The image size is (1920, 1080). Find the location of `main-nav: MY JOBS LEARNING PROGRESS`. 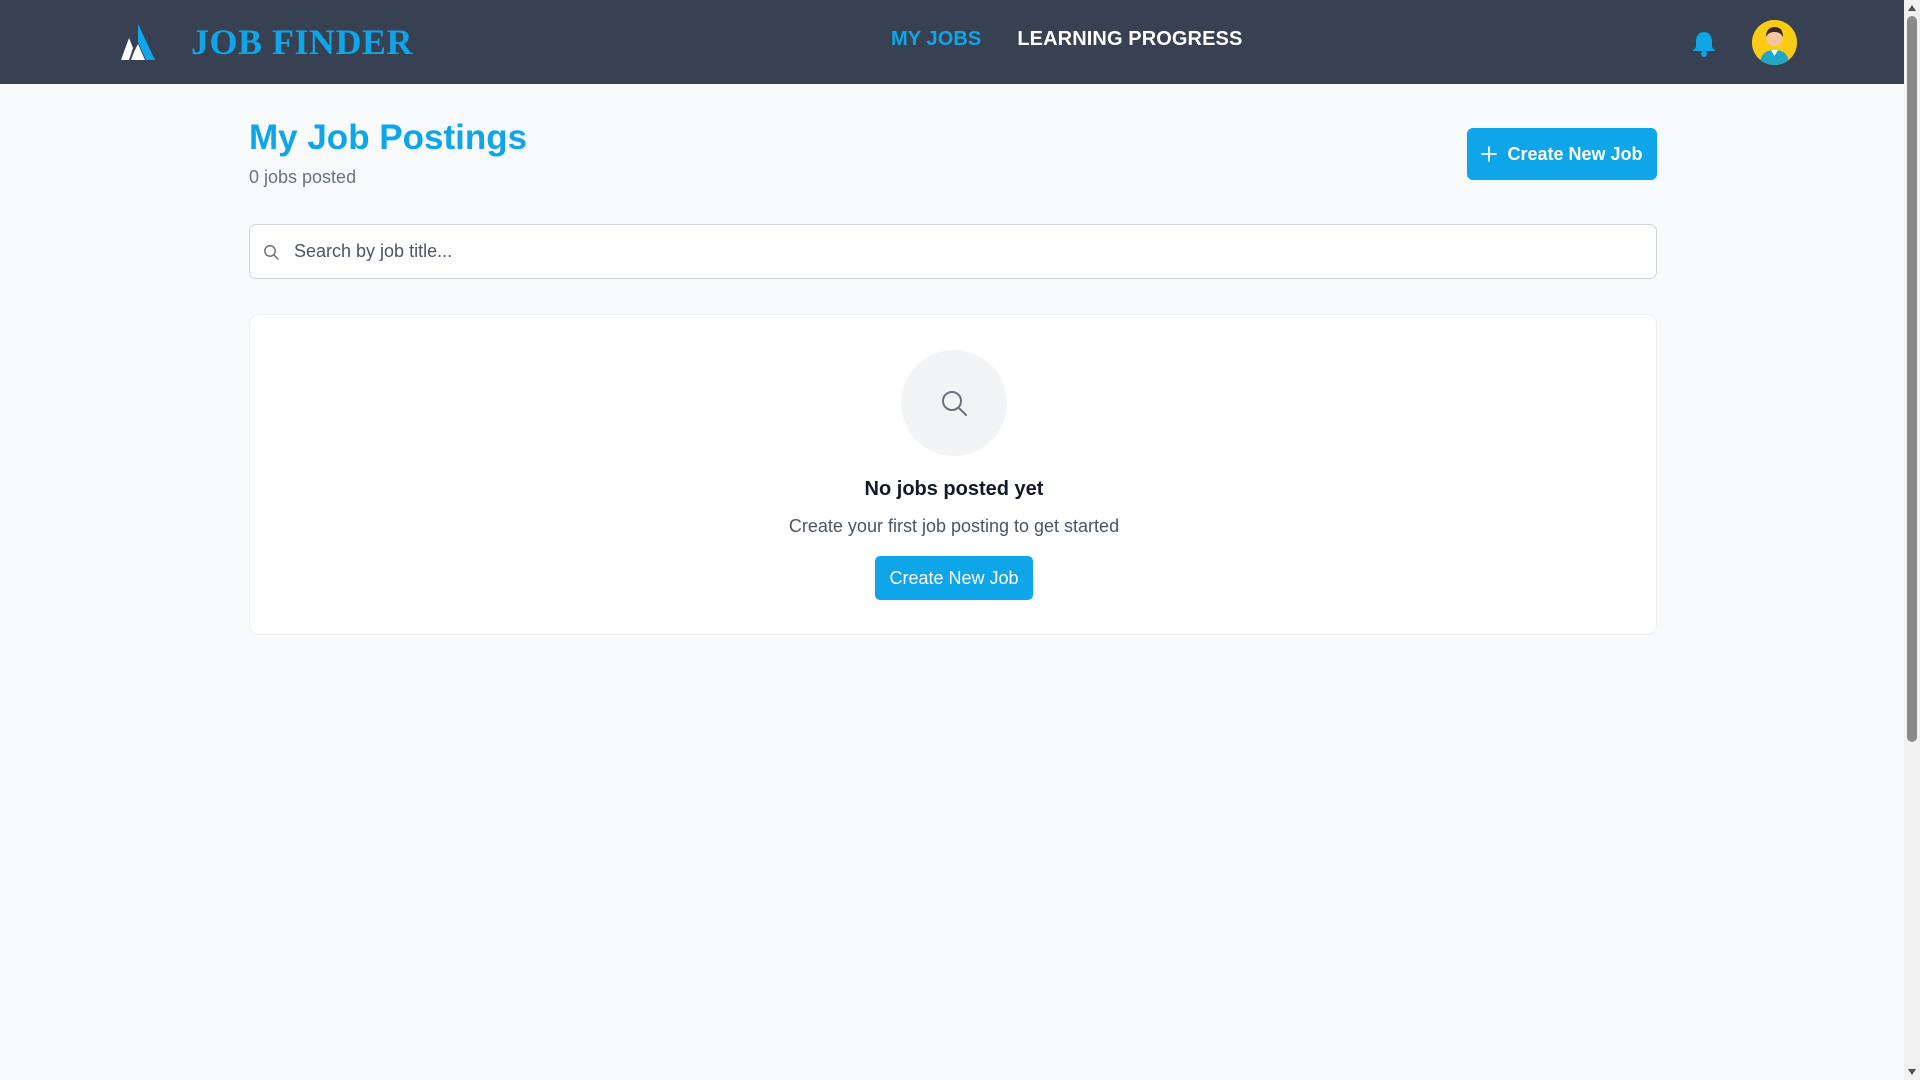

main-nav: MY JOBS LEARNING PROGRESS is located at coordinates (1066, 39).